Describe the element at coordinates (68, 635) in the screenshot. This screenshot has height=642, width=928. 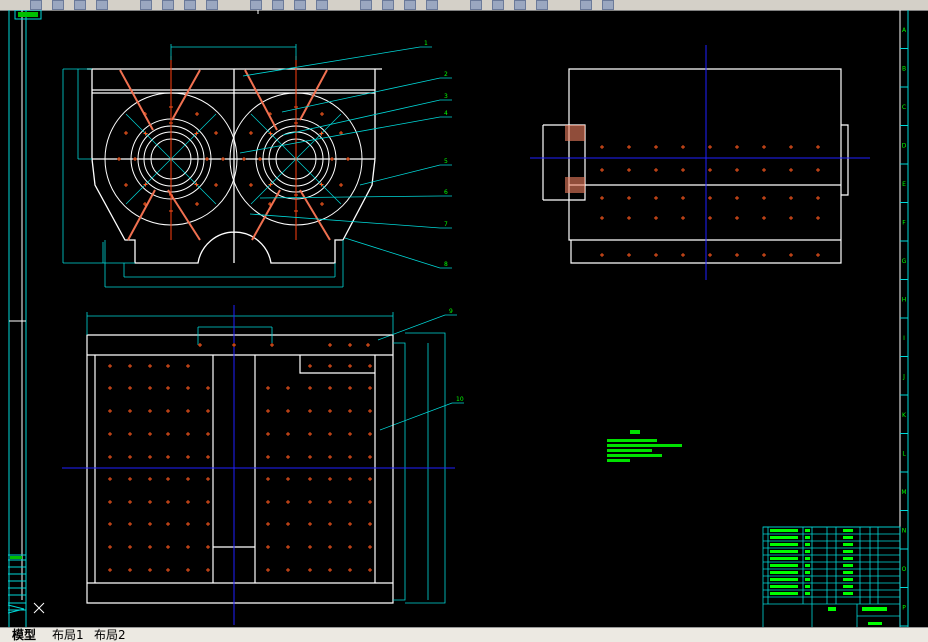
I see `tab-layout1: 布局1` at that location.